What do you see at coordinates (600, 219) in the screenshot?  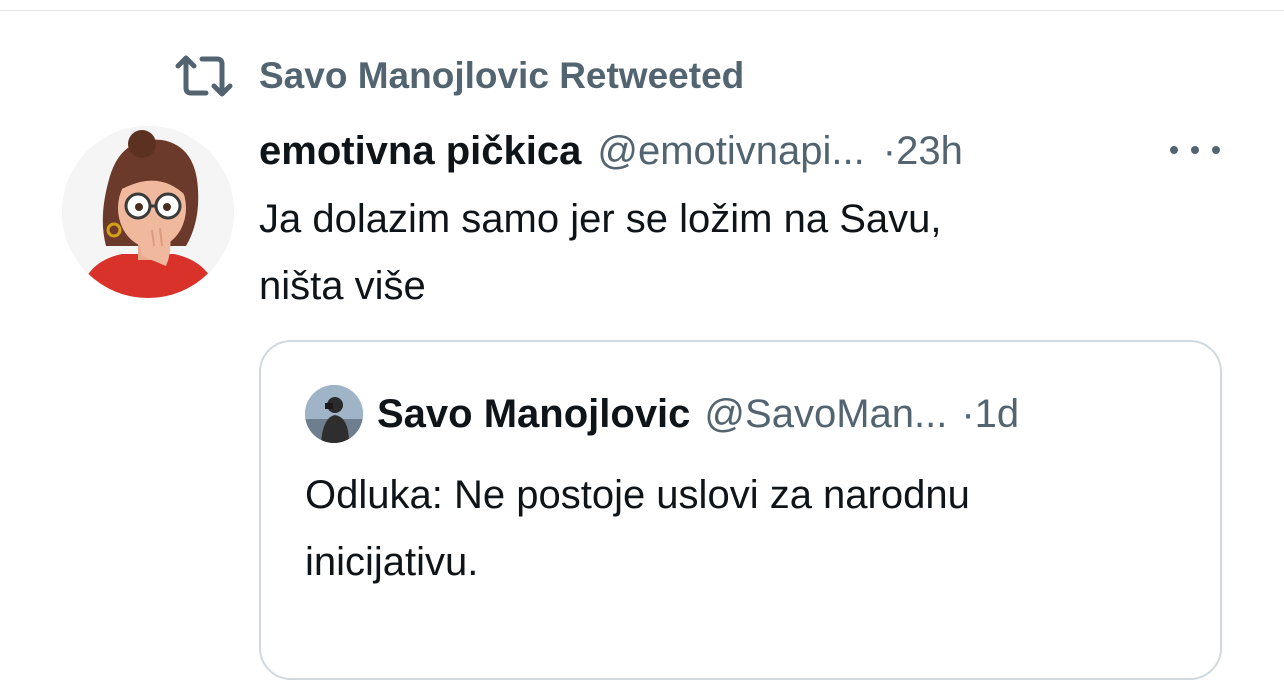 I see `tweet-text-line: Ja dolazim samo jer se ložim na Savu,` at bounding box center [600, 219].